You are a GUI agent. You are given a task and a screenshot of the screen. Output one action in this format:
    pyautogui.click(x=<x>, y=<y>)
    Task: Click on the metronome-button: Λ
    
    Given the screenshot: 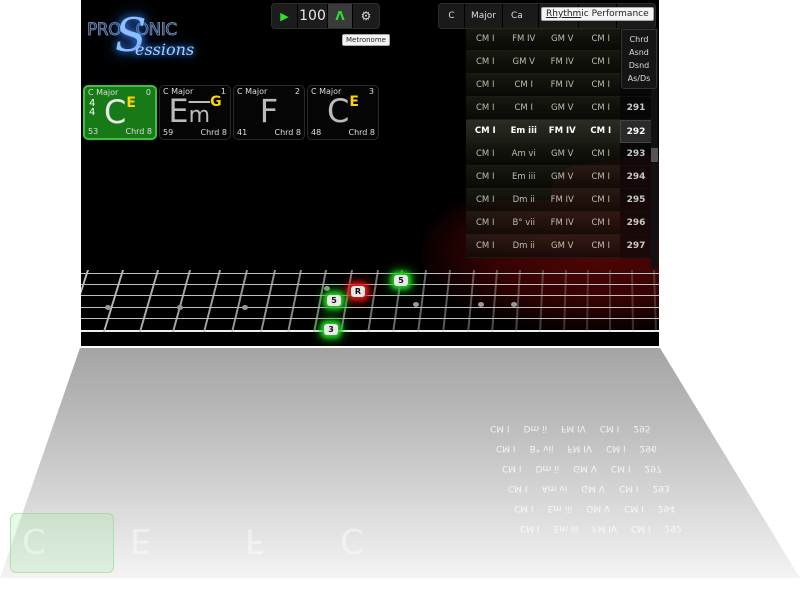 What is the action you would take?
    pyautogui.click(x=340, y=16)
    